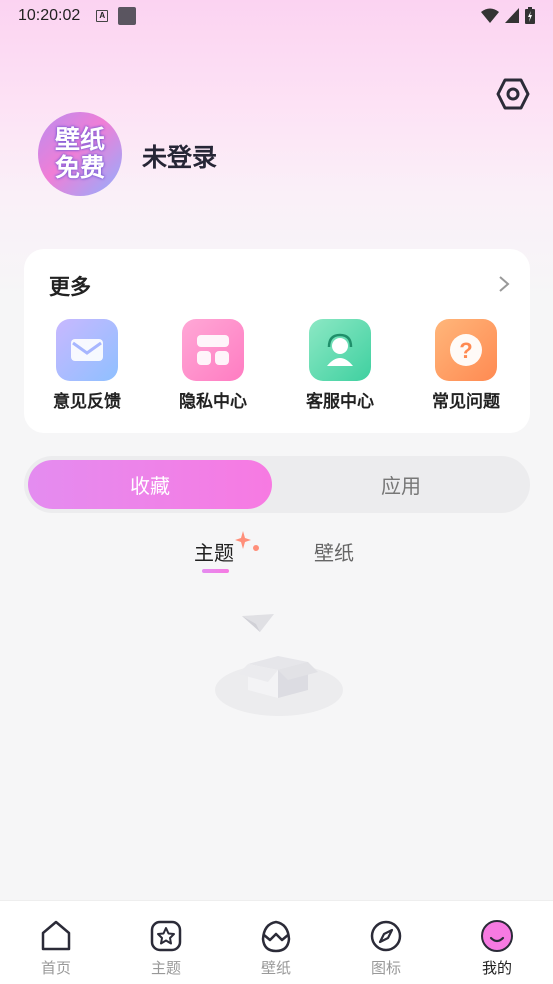  Describe the element at coordinates (87, 402) in the screenshot. I see `more-item-label: 意见反馈` at that location.